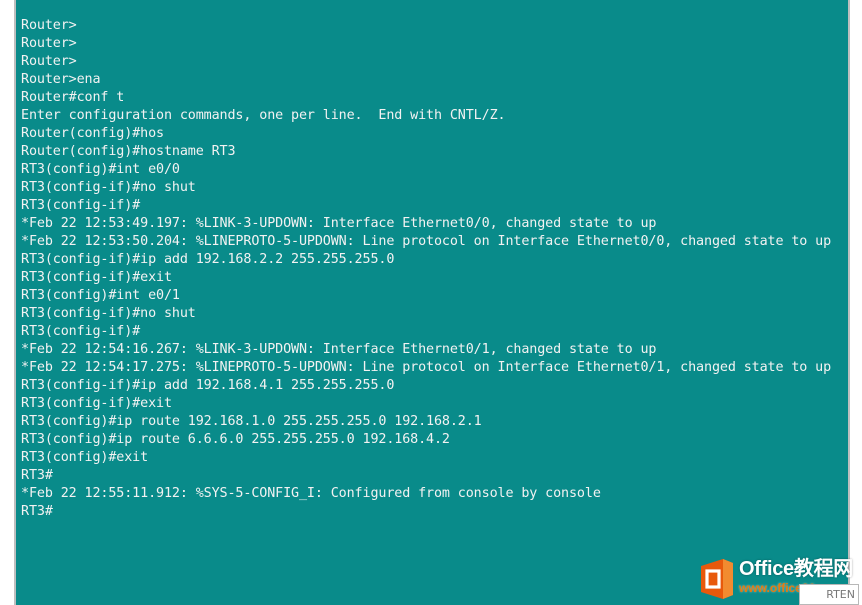 This screenshot has width=862, height=605. I want to click on console-line: RT3(config)#exit, so click(85, 457).